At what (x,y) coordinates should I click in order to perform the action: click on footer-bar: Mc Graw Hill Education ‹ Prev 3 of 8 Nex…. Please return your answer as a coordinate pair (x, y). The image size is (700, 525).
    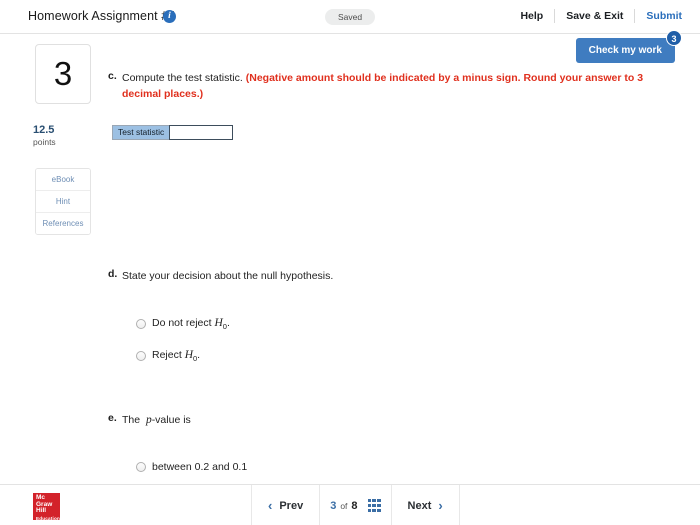
    Looking at the image, I should click on (350, 504).